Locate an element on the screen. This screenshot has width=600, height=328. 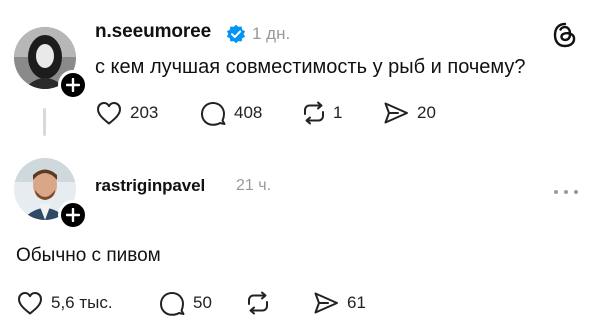
post-like-count: 203 is located at coordinates (144, 112).